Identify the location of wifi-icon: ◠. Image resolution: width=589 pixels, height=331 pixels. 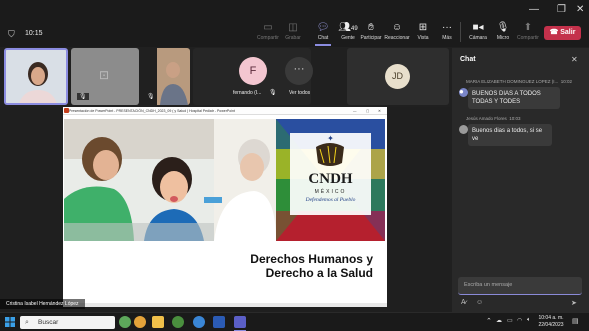
(519, 320).